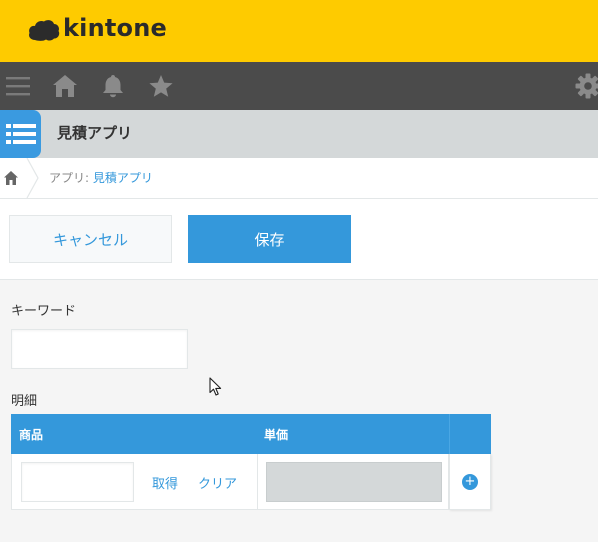 The height and width of the screenshot is (542, 598). I want to click on detail-label: 明細, so click(24, 401).